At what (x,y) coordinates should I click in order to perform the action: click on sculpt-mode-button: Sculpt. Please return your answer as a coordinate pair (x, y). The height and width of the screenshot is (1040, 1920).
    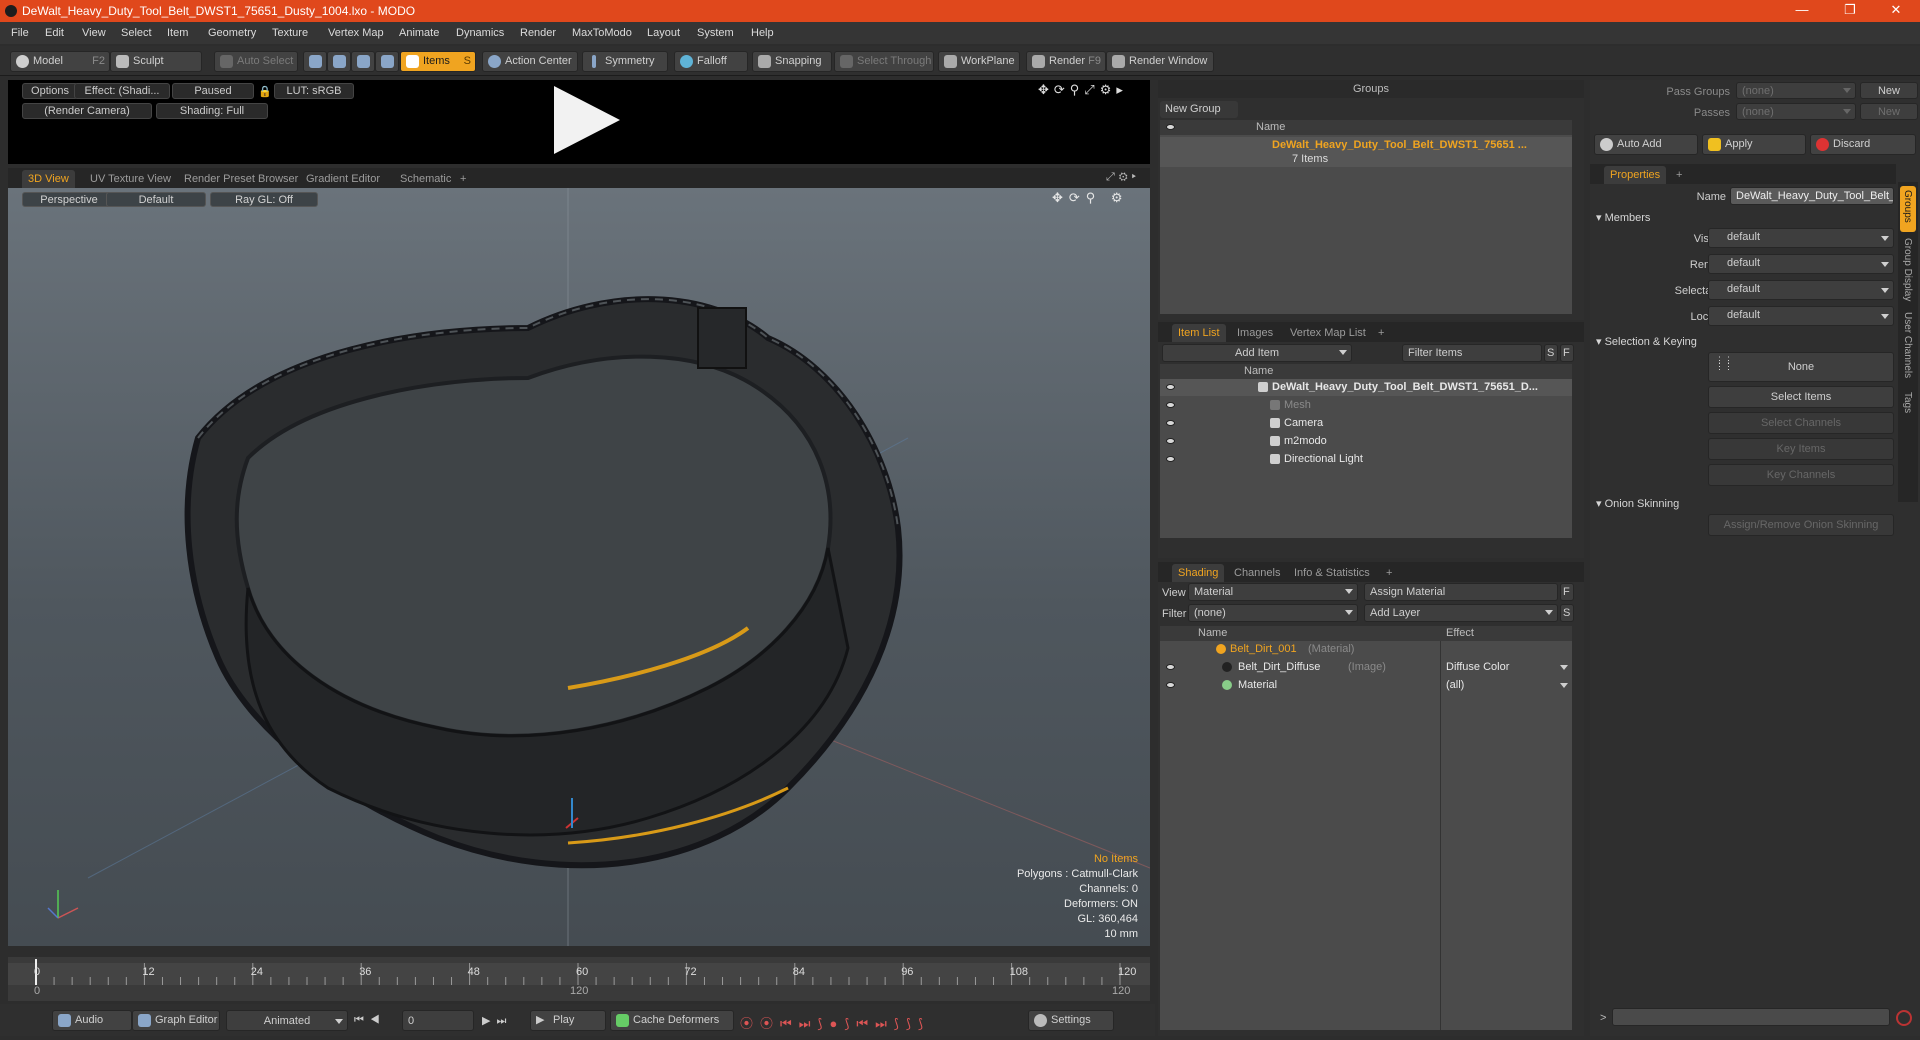
    Looking at the image, I should click on (156, 61).